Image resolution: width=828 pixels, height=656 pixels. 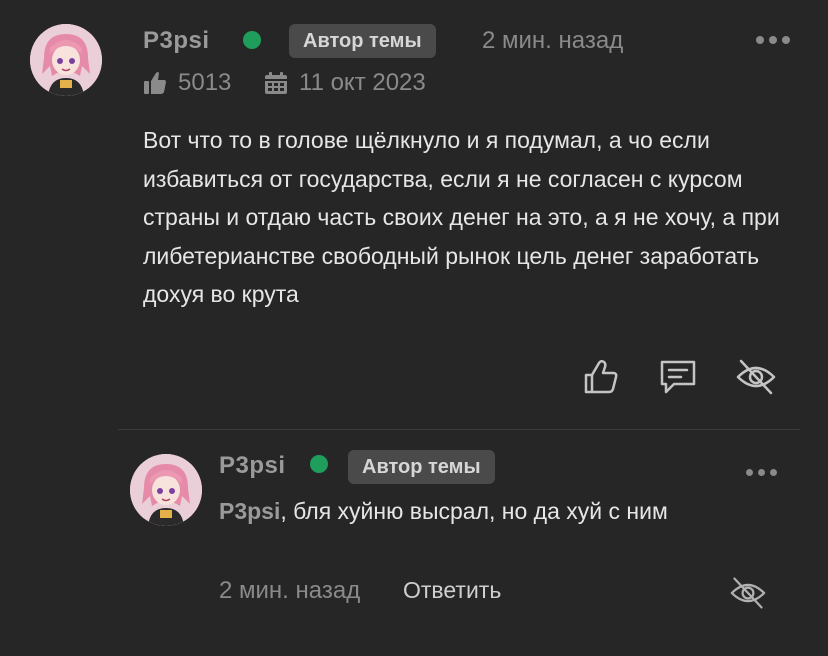 What do you see at coordinates (452, 590) in the screenshot?
I see `reply-button: Ответить` at bounding box center [452, 590].